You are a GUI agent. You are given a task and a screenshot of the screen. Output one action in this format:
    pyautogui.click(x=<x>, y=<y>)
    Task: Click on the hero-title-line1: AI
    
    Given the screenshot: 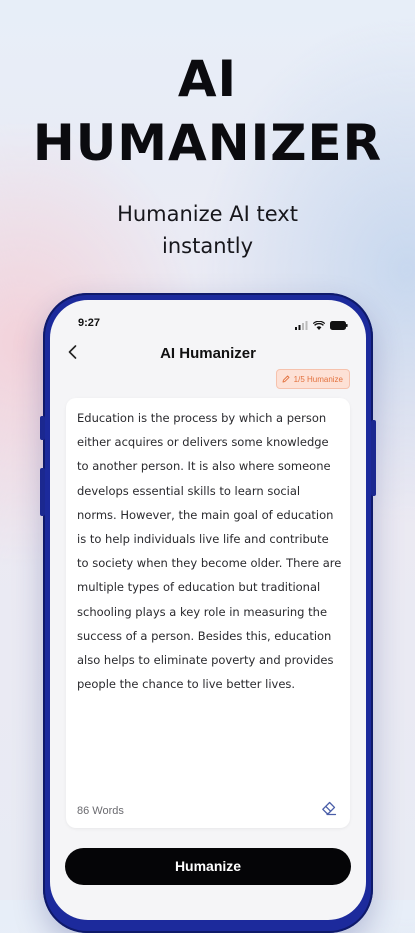 What is the action you would take?
    pyautogui.click(x=207, y=79)
    